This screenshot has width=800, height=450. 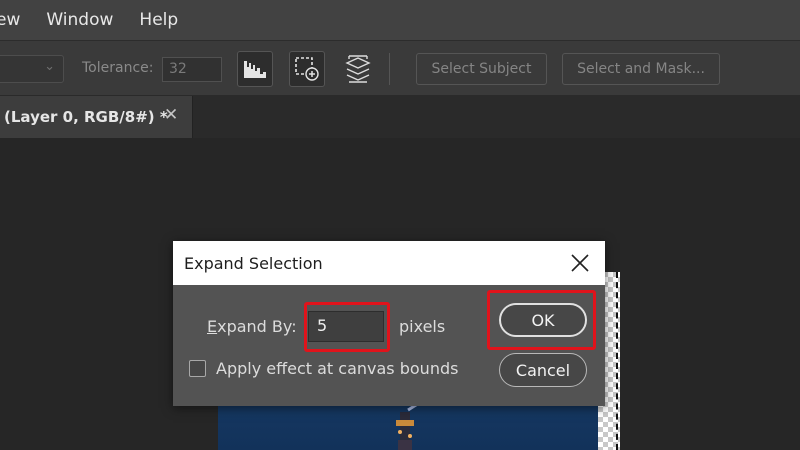 I want to click on menu-bar: ew Window Help, so click(x=400, y=20).